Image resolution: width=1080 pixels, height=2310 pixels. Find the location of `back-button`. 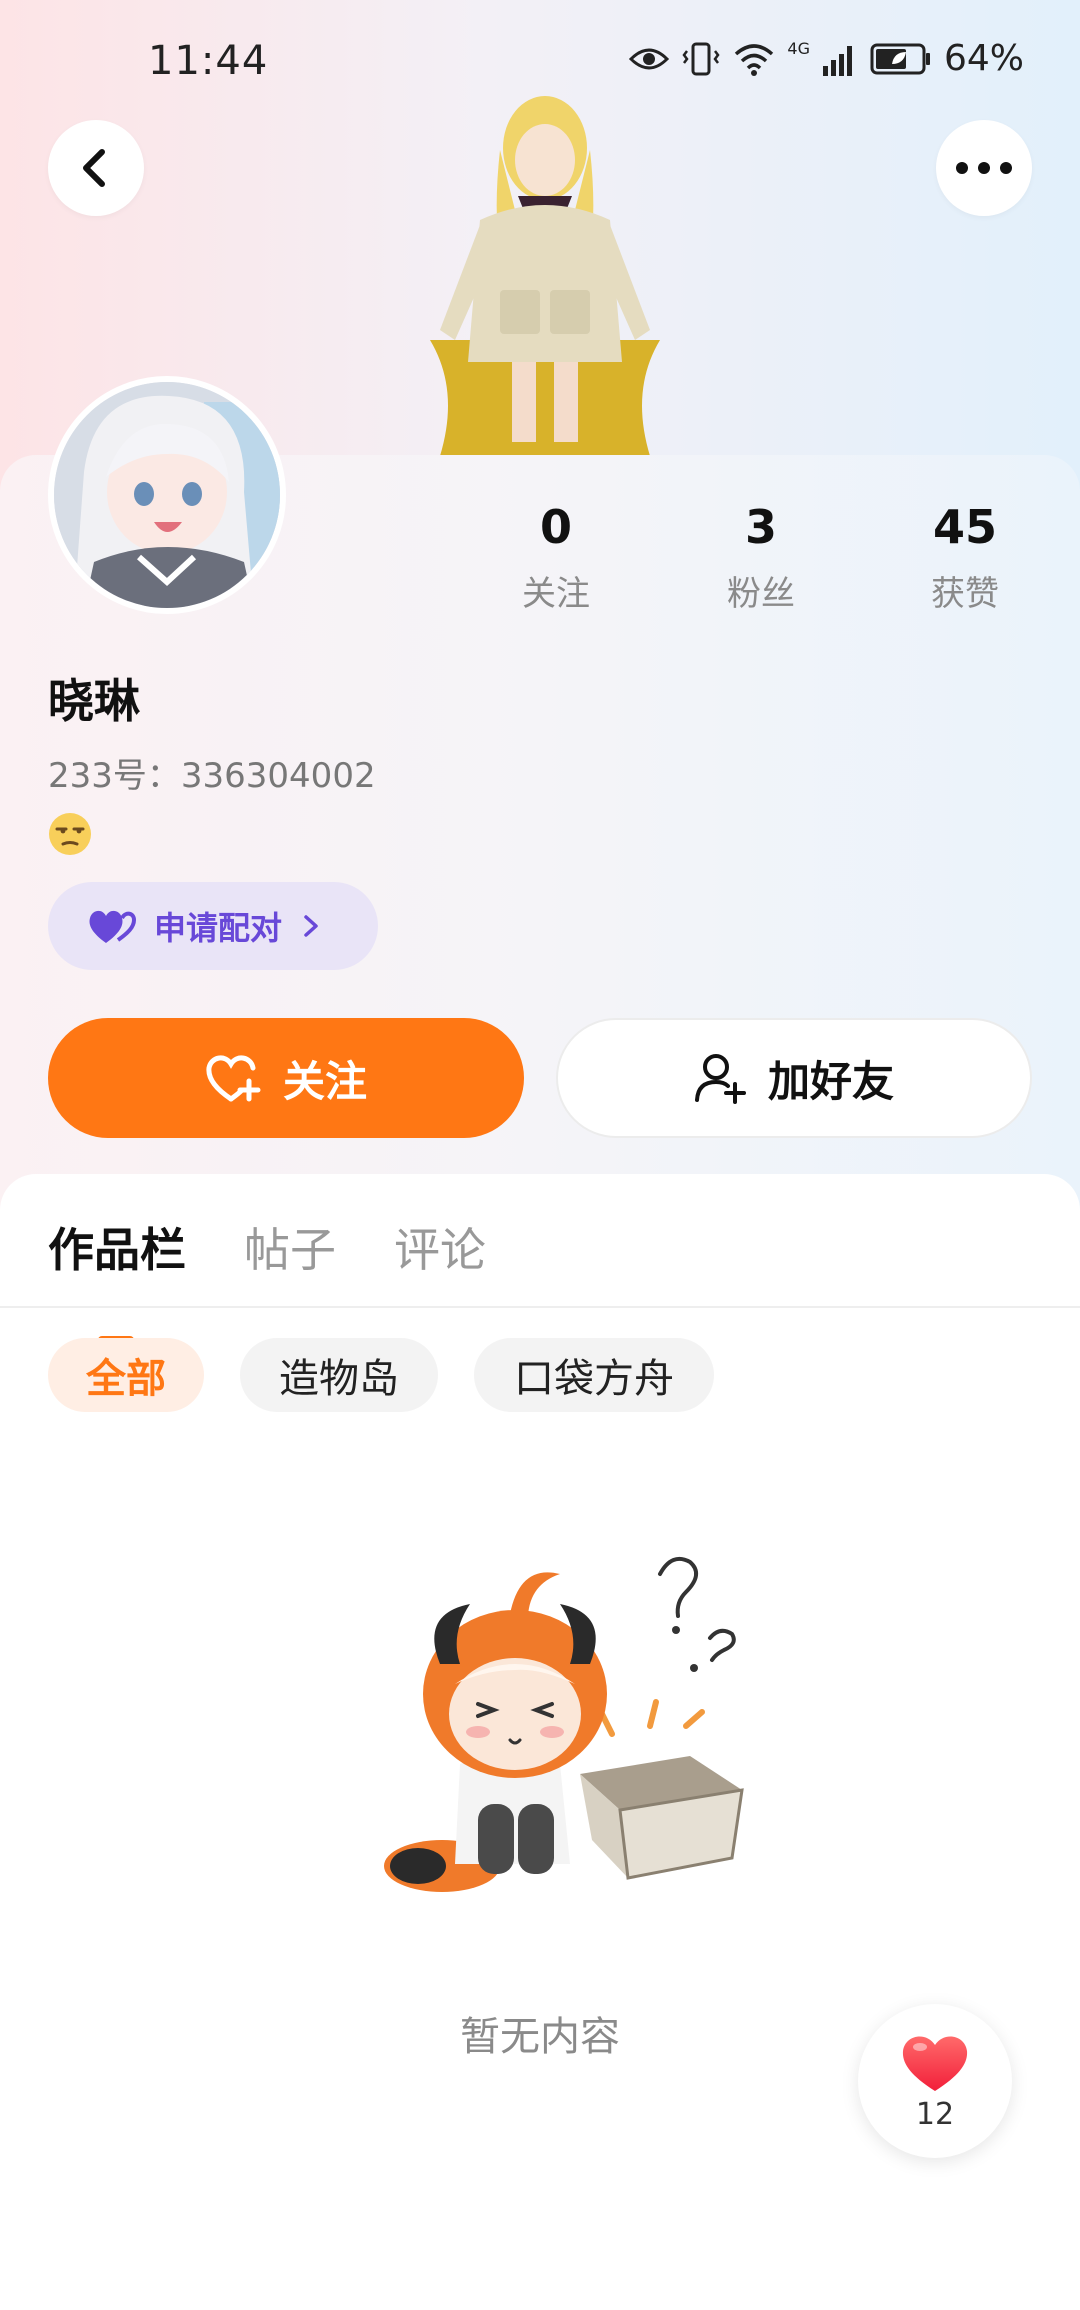

back-button is located at coordinates (96, 168).